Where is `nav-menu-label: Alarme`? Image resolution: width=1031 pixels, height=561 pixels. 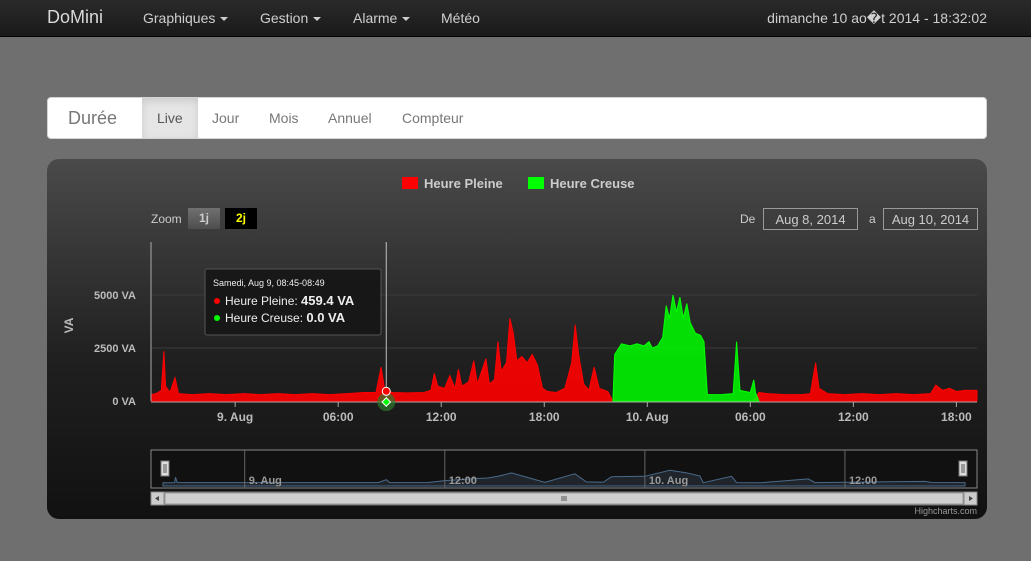
nav-menu-label: Alarme is located at coordinates (375, 18).